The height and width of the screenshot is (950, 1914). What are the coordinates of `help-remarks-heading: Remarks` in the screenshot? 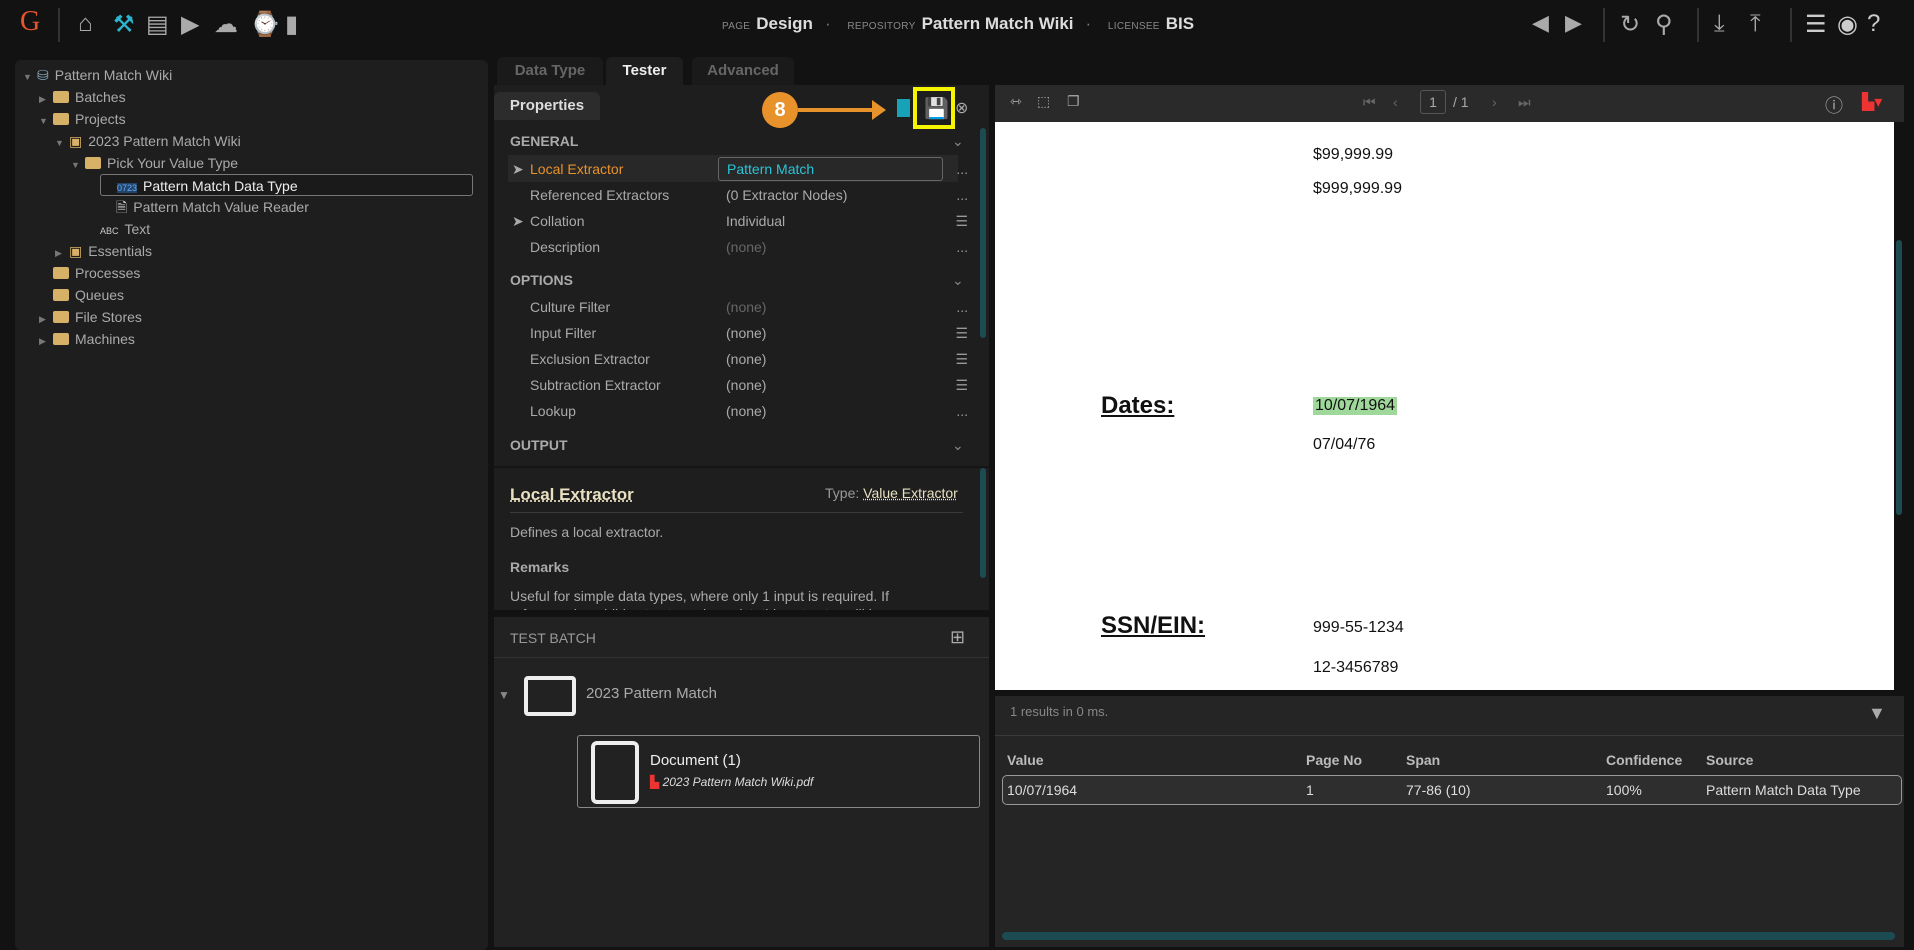 It's located at (540, 567).